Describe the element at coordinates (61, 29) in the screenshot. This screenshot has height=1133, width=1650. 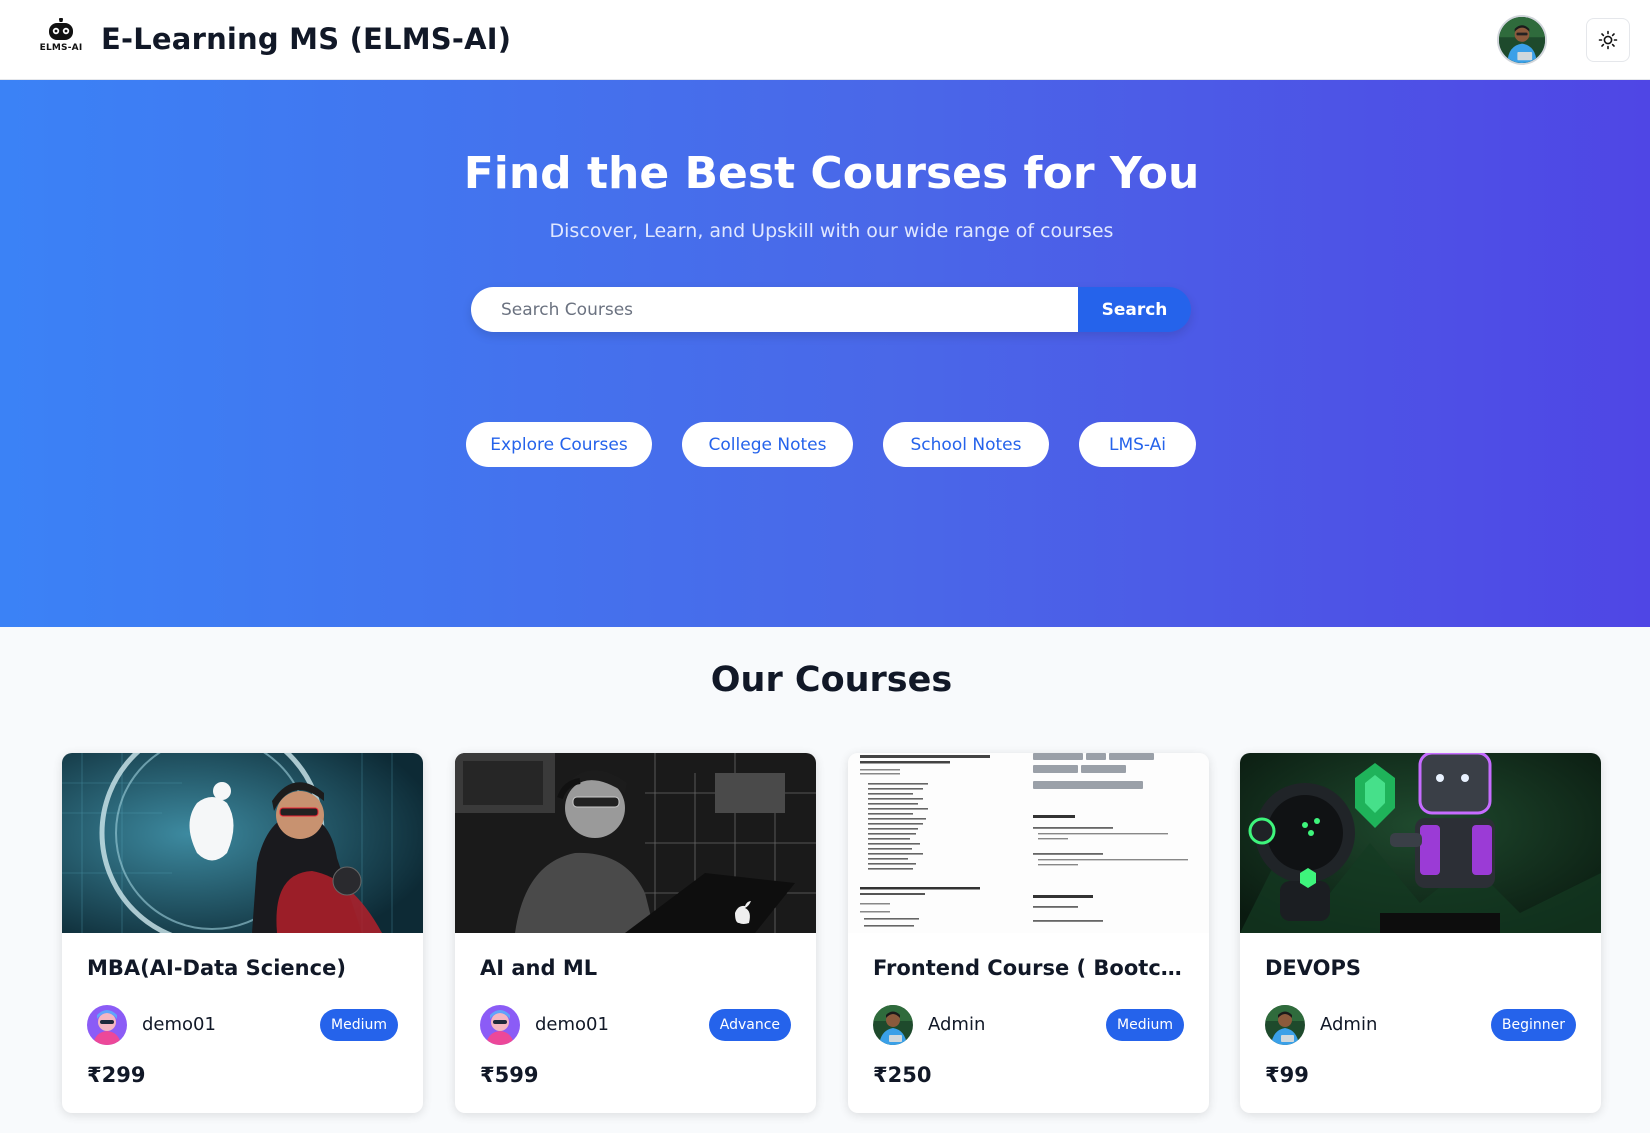
I see `robot-logo-icon` at that location.